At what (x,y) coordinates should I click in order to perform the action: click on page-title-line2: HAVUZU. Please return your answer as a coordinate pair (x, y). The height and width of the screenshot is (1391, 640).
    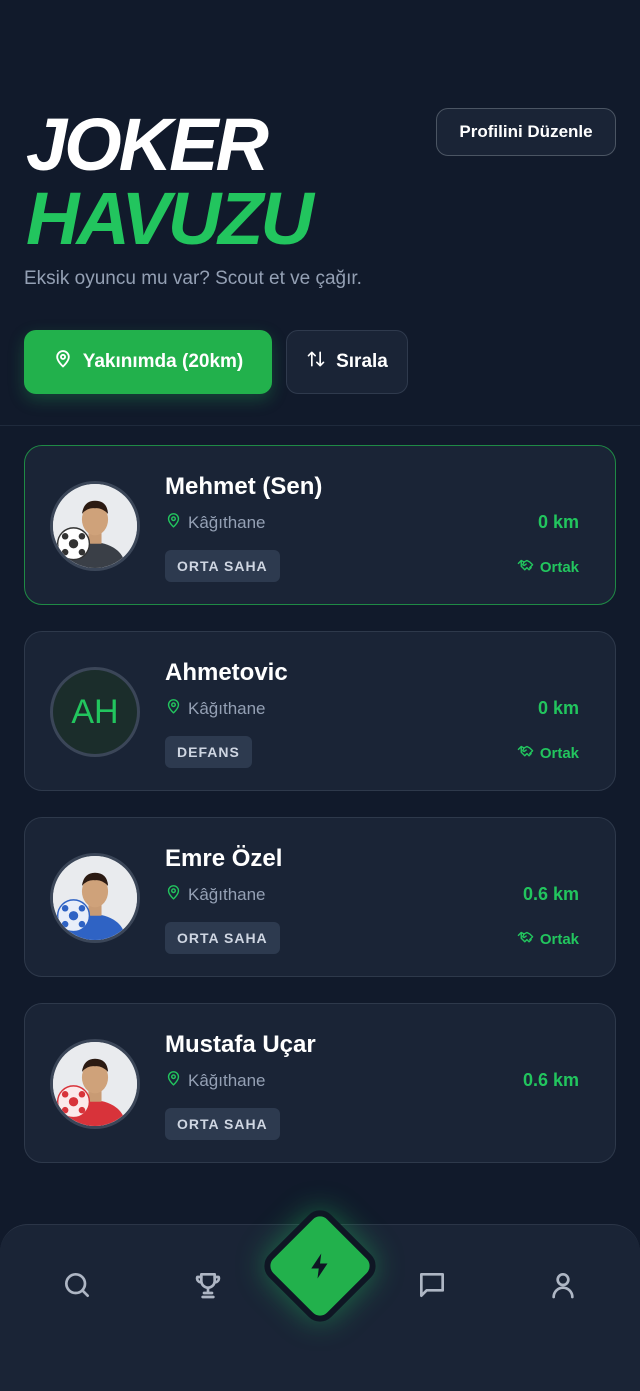
    Looking at the image, I should click on (170, 218).